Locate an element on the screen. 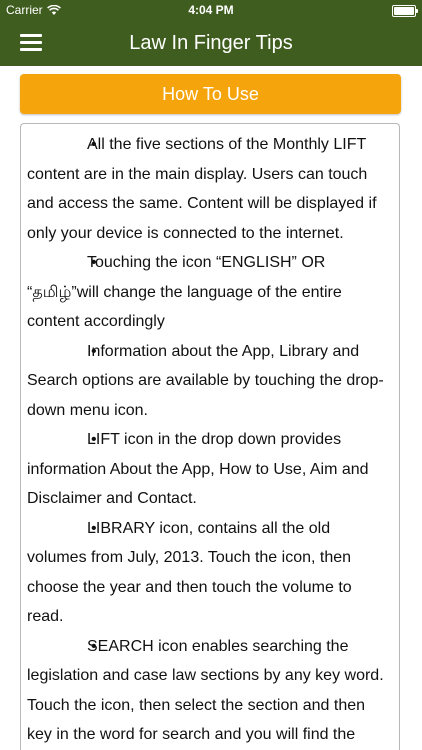  page-title: Law In Finger Tips is located at coordinates (211, 43).